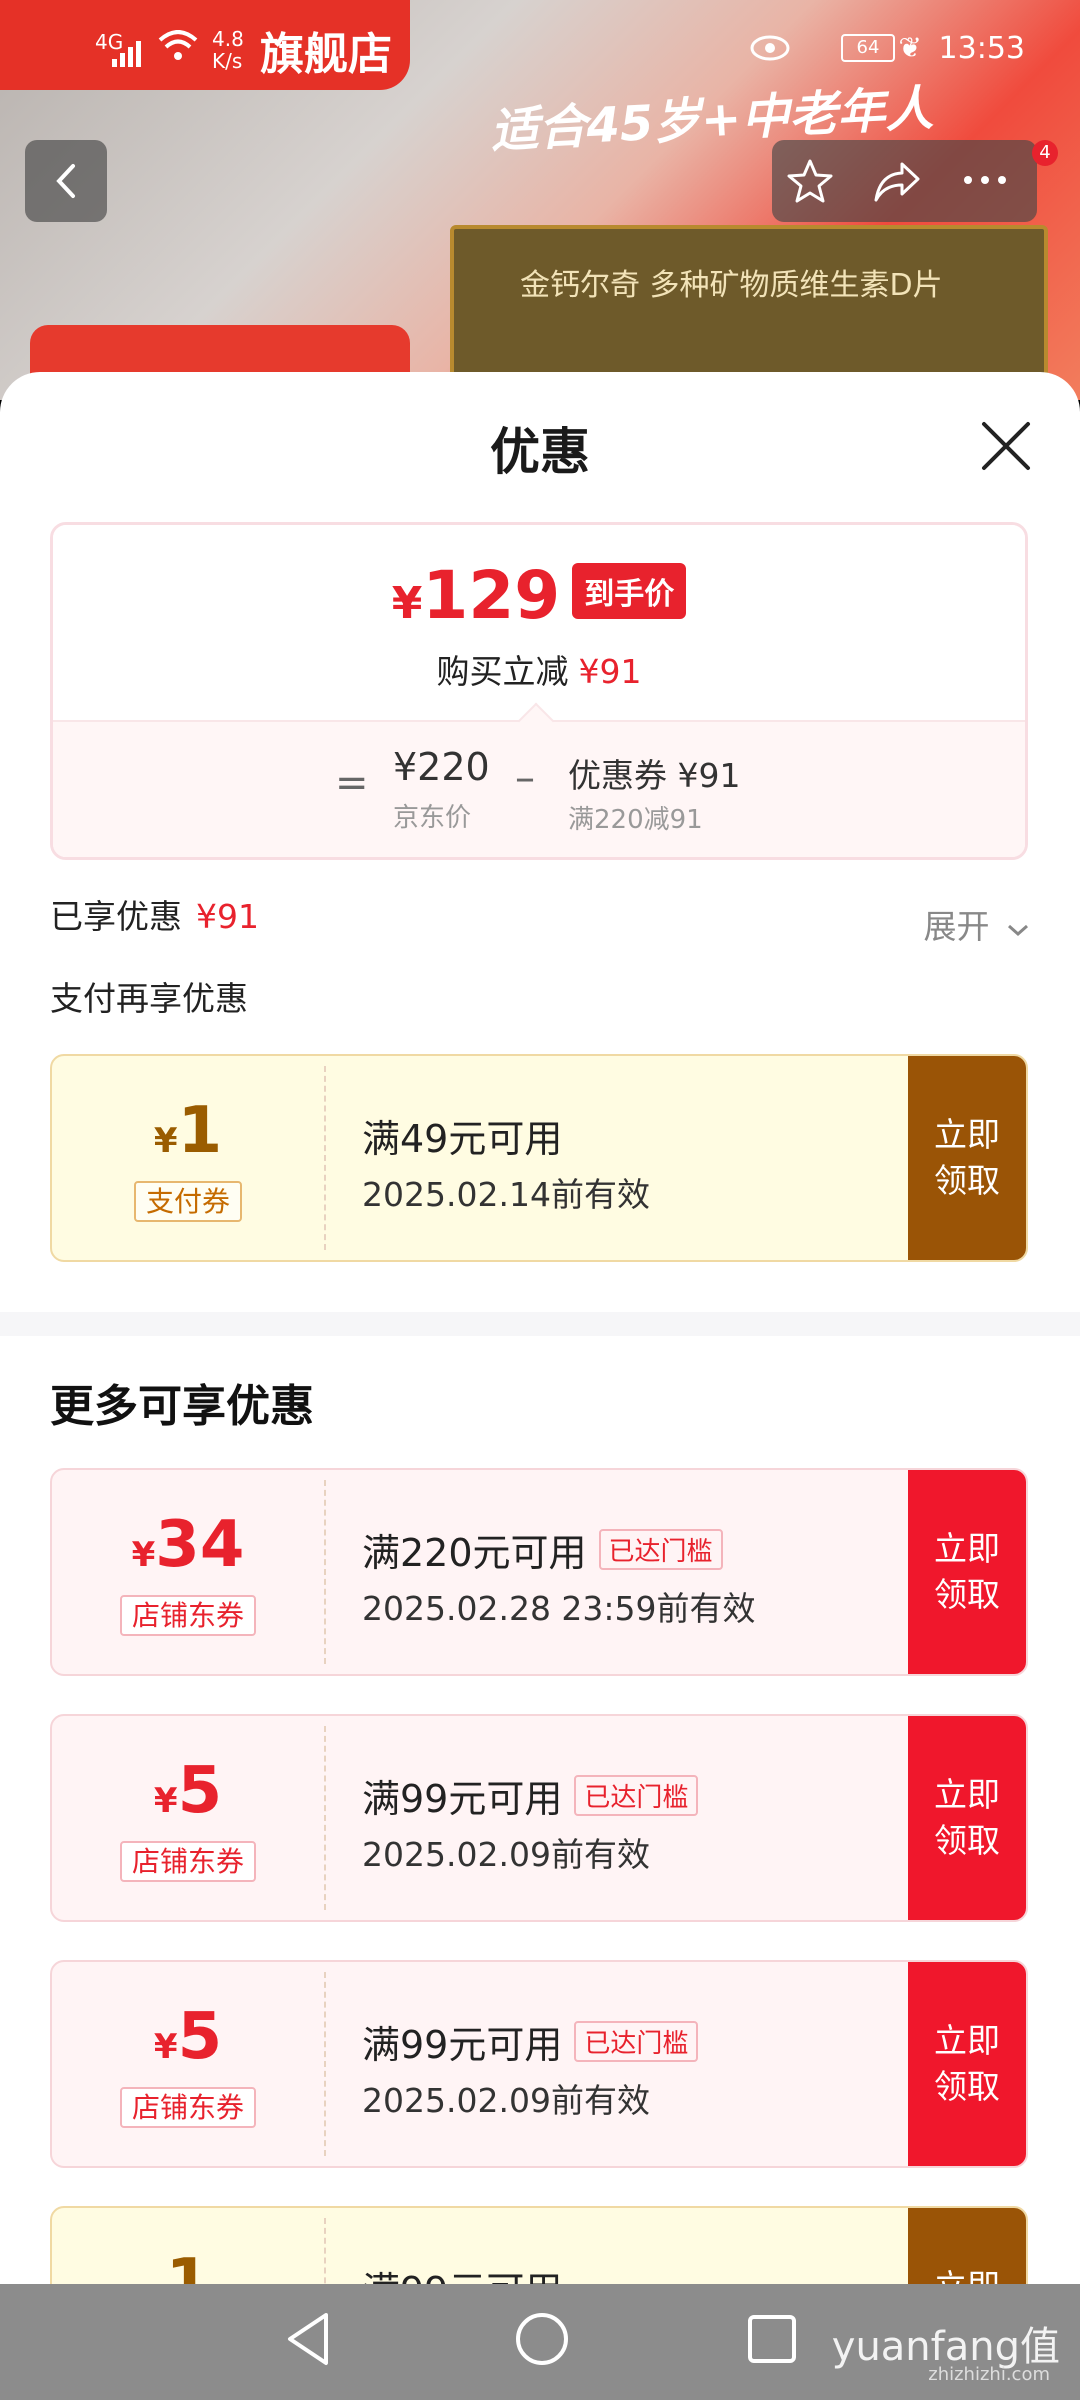 The width and height of the screenshot is (1080, 2400). I want to click on wifi-icon, so click(178, 45).